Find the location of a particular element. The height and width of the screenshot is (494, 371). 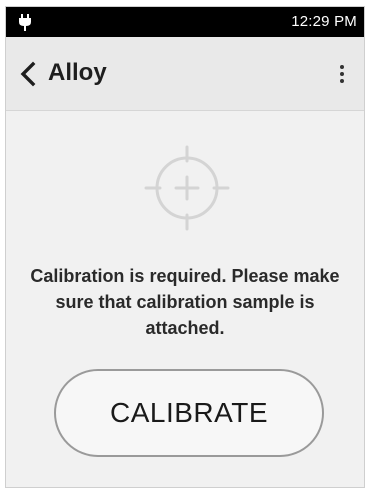

calibrate-button-label: CALIBRATE is located at coordinates (189, 412).